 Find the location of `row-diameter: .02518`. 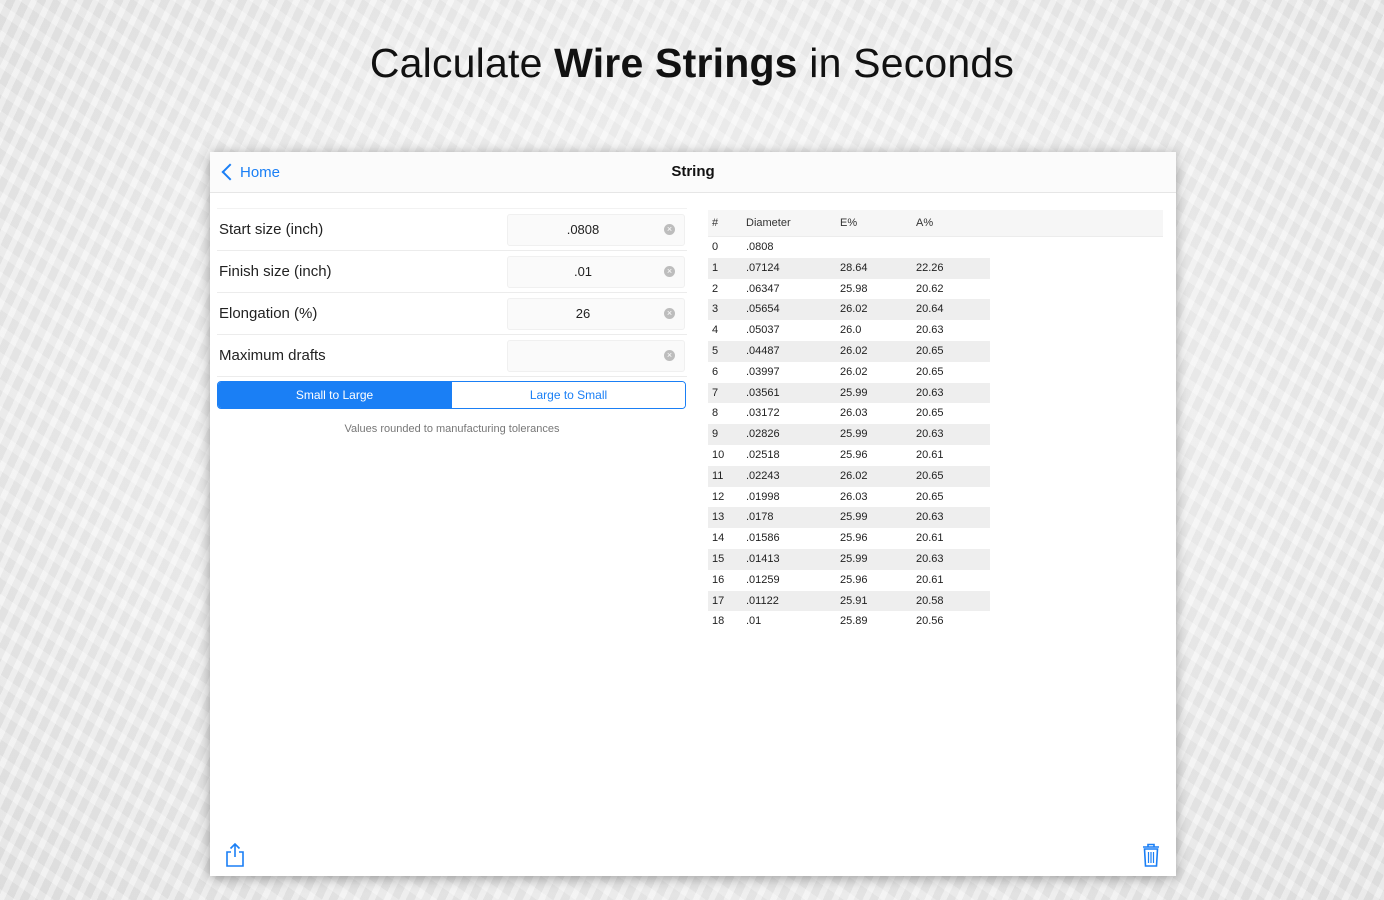

row-diameter: .02518 is located at coordinates (763, 454).